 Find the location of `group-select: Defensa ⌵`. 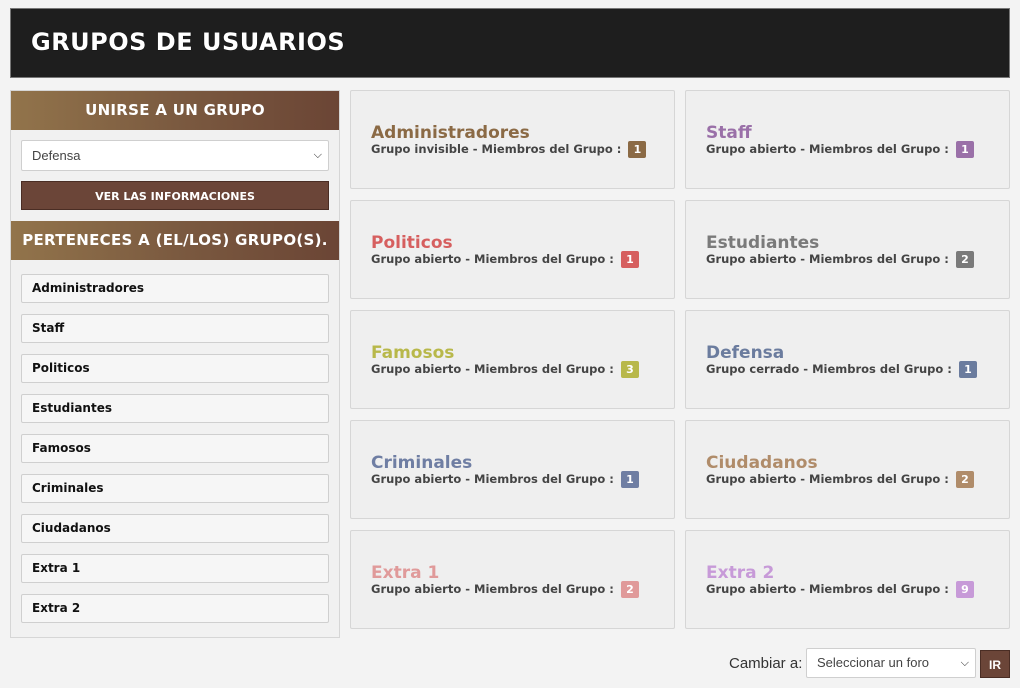

group-select: Defensa ⌵ is located at coordinates (175, 155).